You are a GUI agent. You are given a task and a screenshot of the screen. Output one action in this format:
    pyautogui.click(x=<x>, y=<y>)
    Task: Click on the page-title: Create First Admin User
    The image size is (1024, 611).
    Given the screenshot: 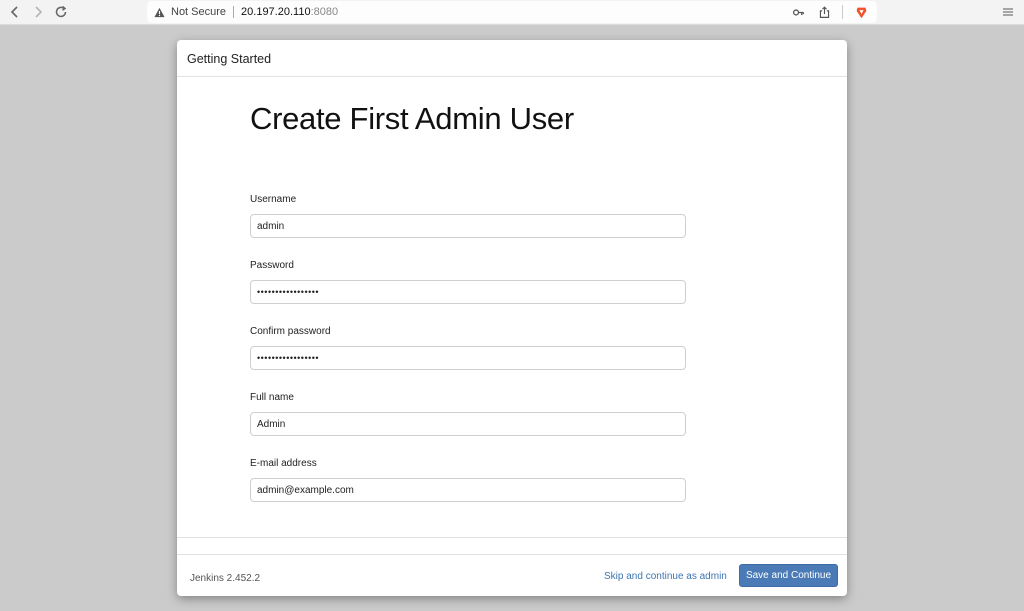 What is the action you would take?
    pyautogui.click(x=412, y=118)
    